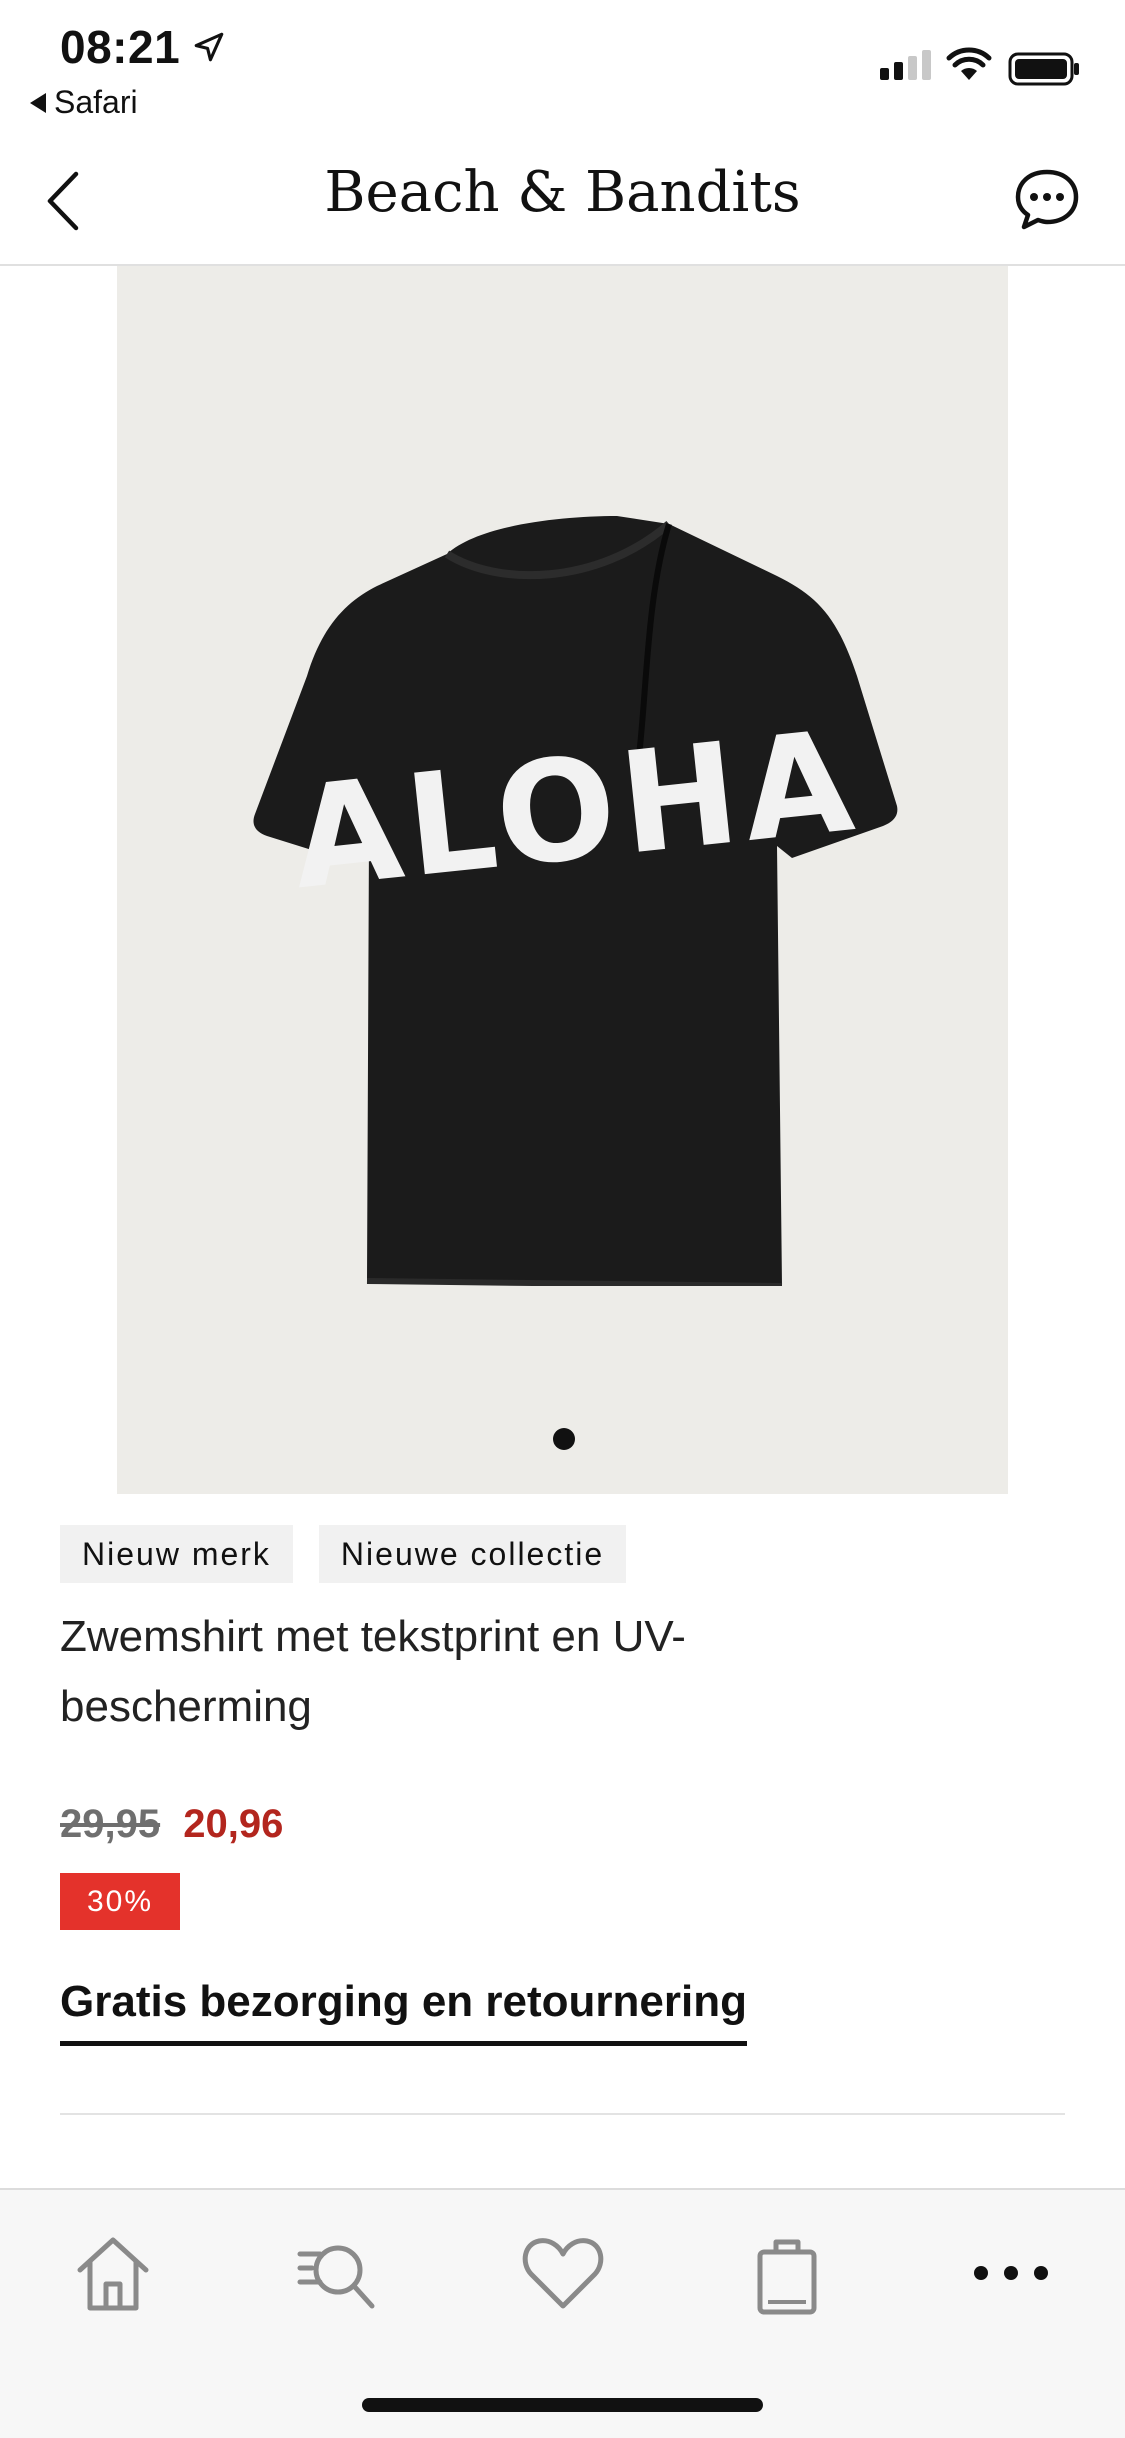  I want to click on nav-header: Beach & Bandits, so click(562, 208).